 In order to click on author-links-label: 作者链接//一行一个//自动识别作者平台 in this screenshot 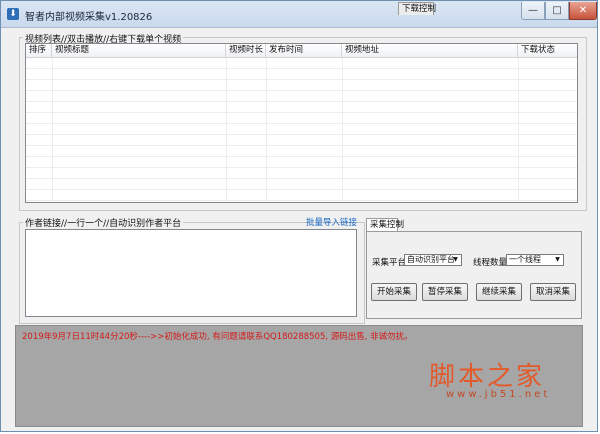, I will do `click(103, 222)`.